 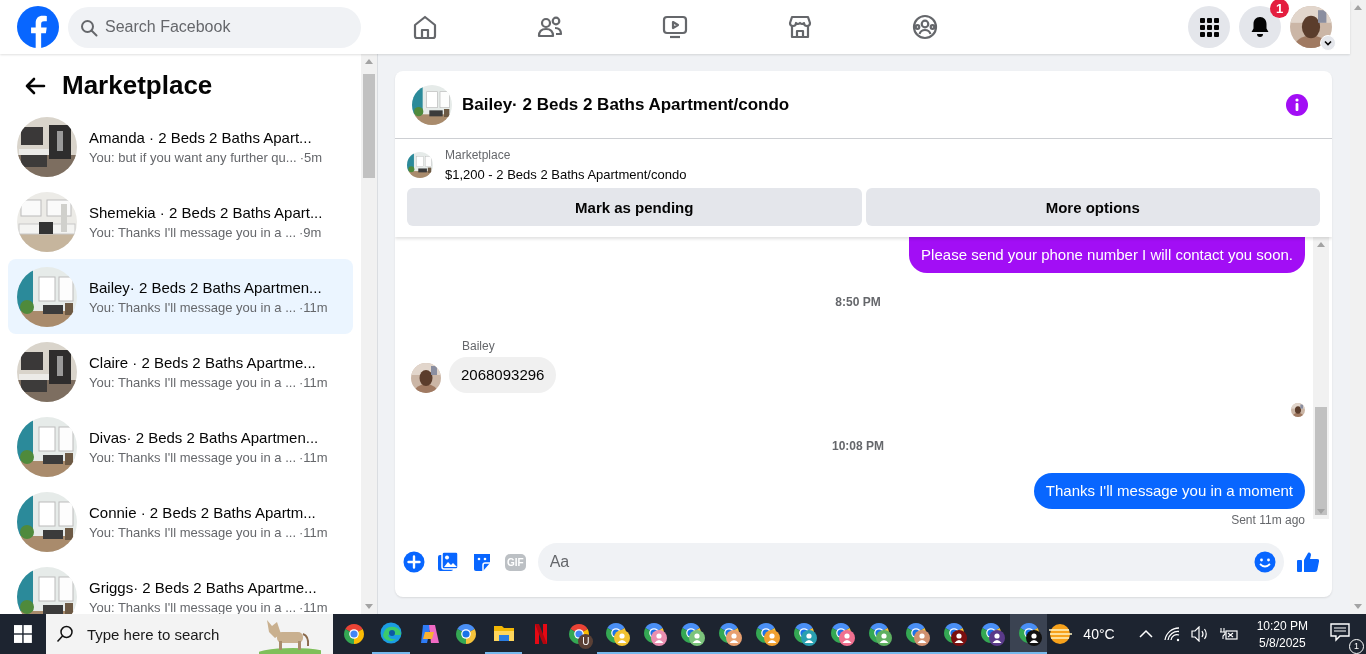 What do you see at coordinates (1092, 207) in the screenshot?
I see `action-button: More options` at bounding box center [1092, 207].